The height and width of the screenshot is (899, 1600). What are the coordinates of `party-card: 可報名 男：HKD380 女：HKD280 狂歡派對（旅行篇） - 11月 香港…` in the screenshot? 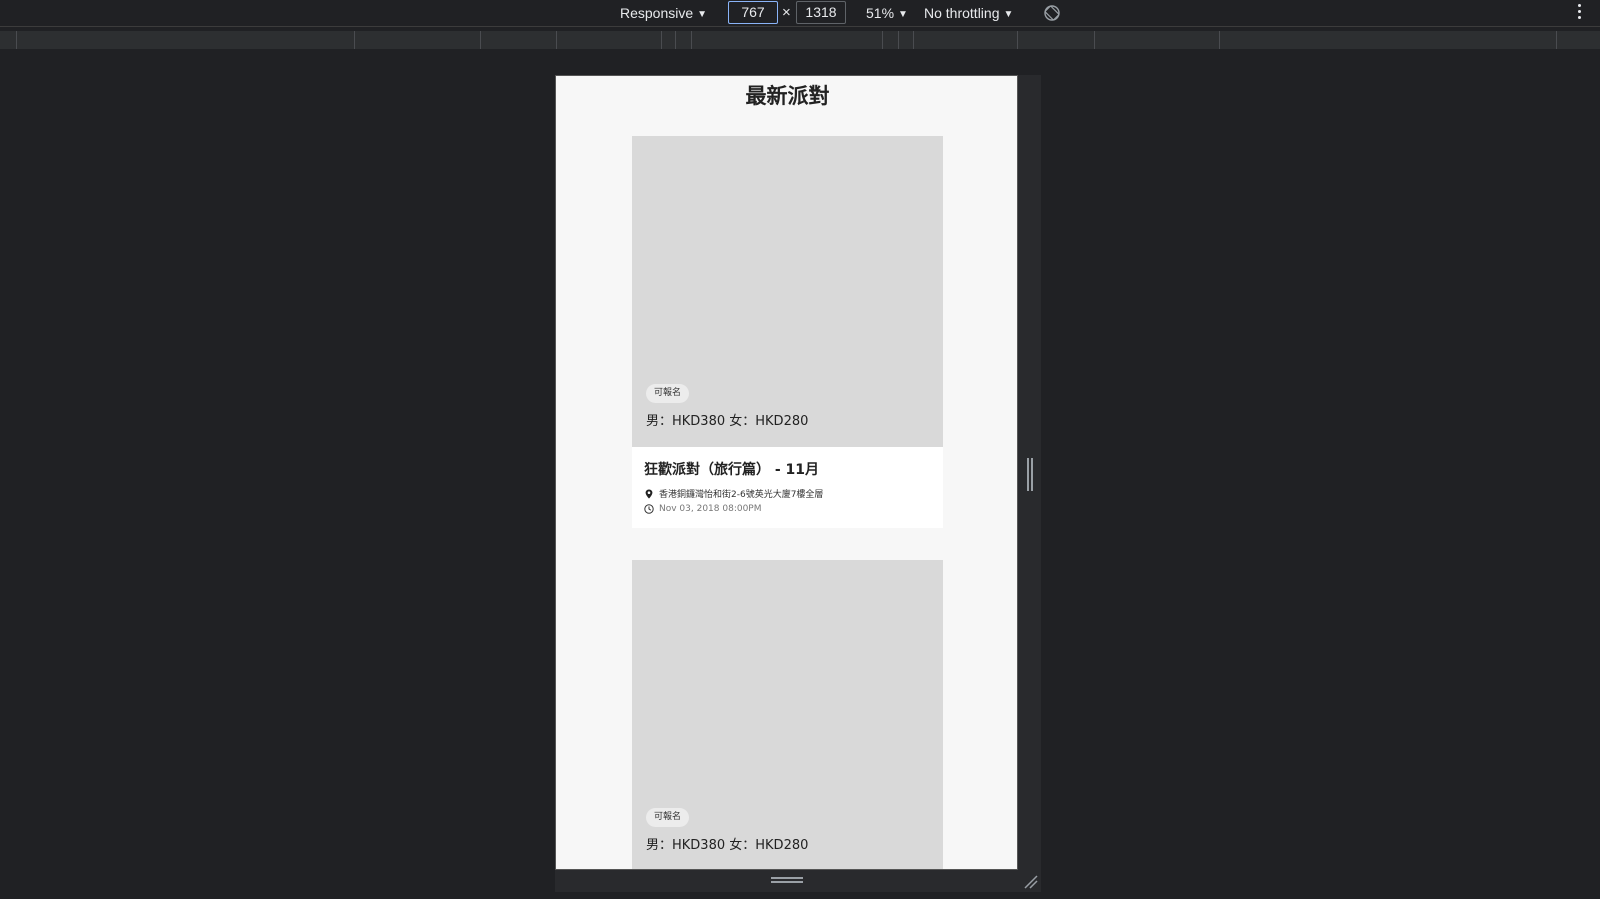 It's located at (787, 332).